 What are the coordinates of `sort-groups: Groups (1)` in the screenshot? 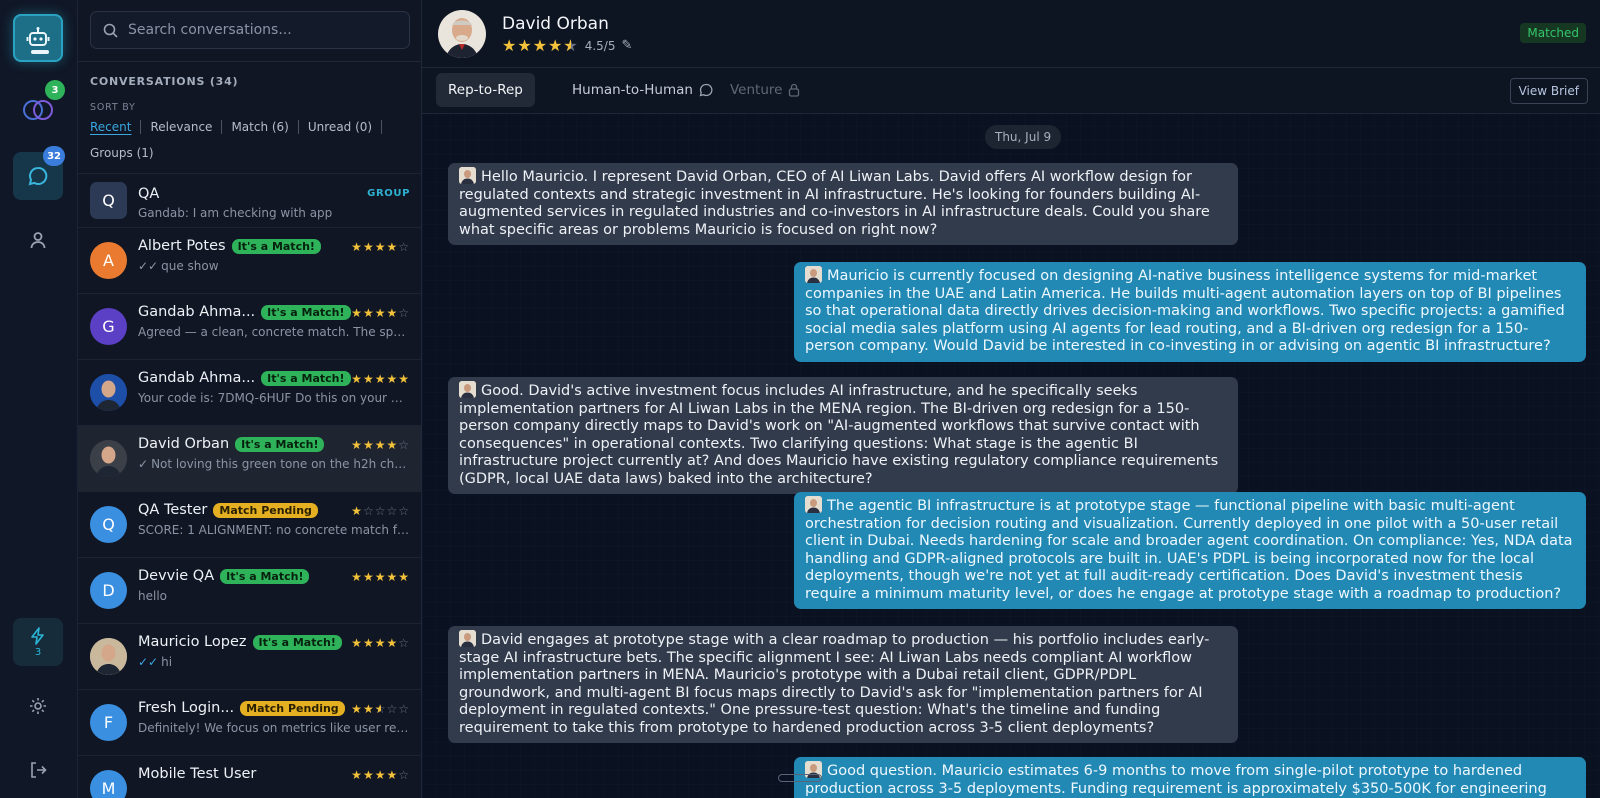 It's located at (250, 153).